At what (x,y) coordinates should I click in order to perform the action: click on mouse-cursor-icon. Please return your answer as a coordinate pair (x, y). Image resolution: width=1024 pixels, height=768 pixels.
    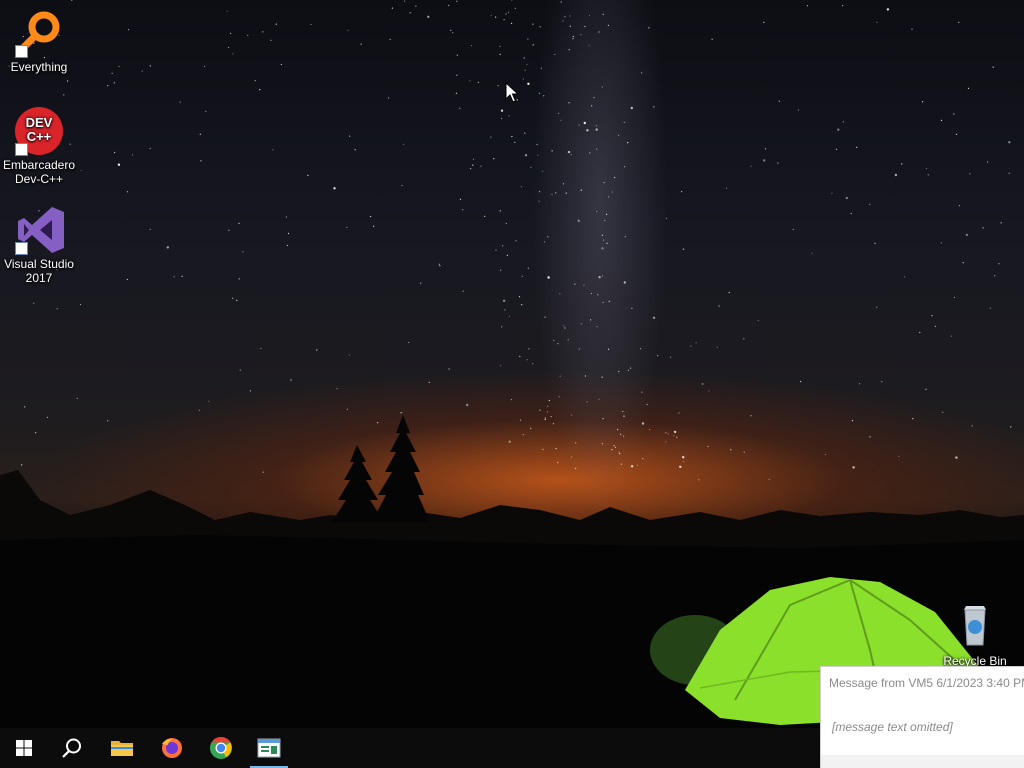
    Looking at the image, I should click on (512, 92).